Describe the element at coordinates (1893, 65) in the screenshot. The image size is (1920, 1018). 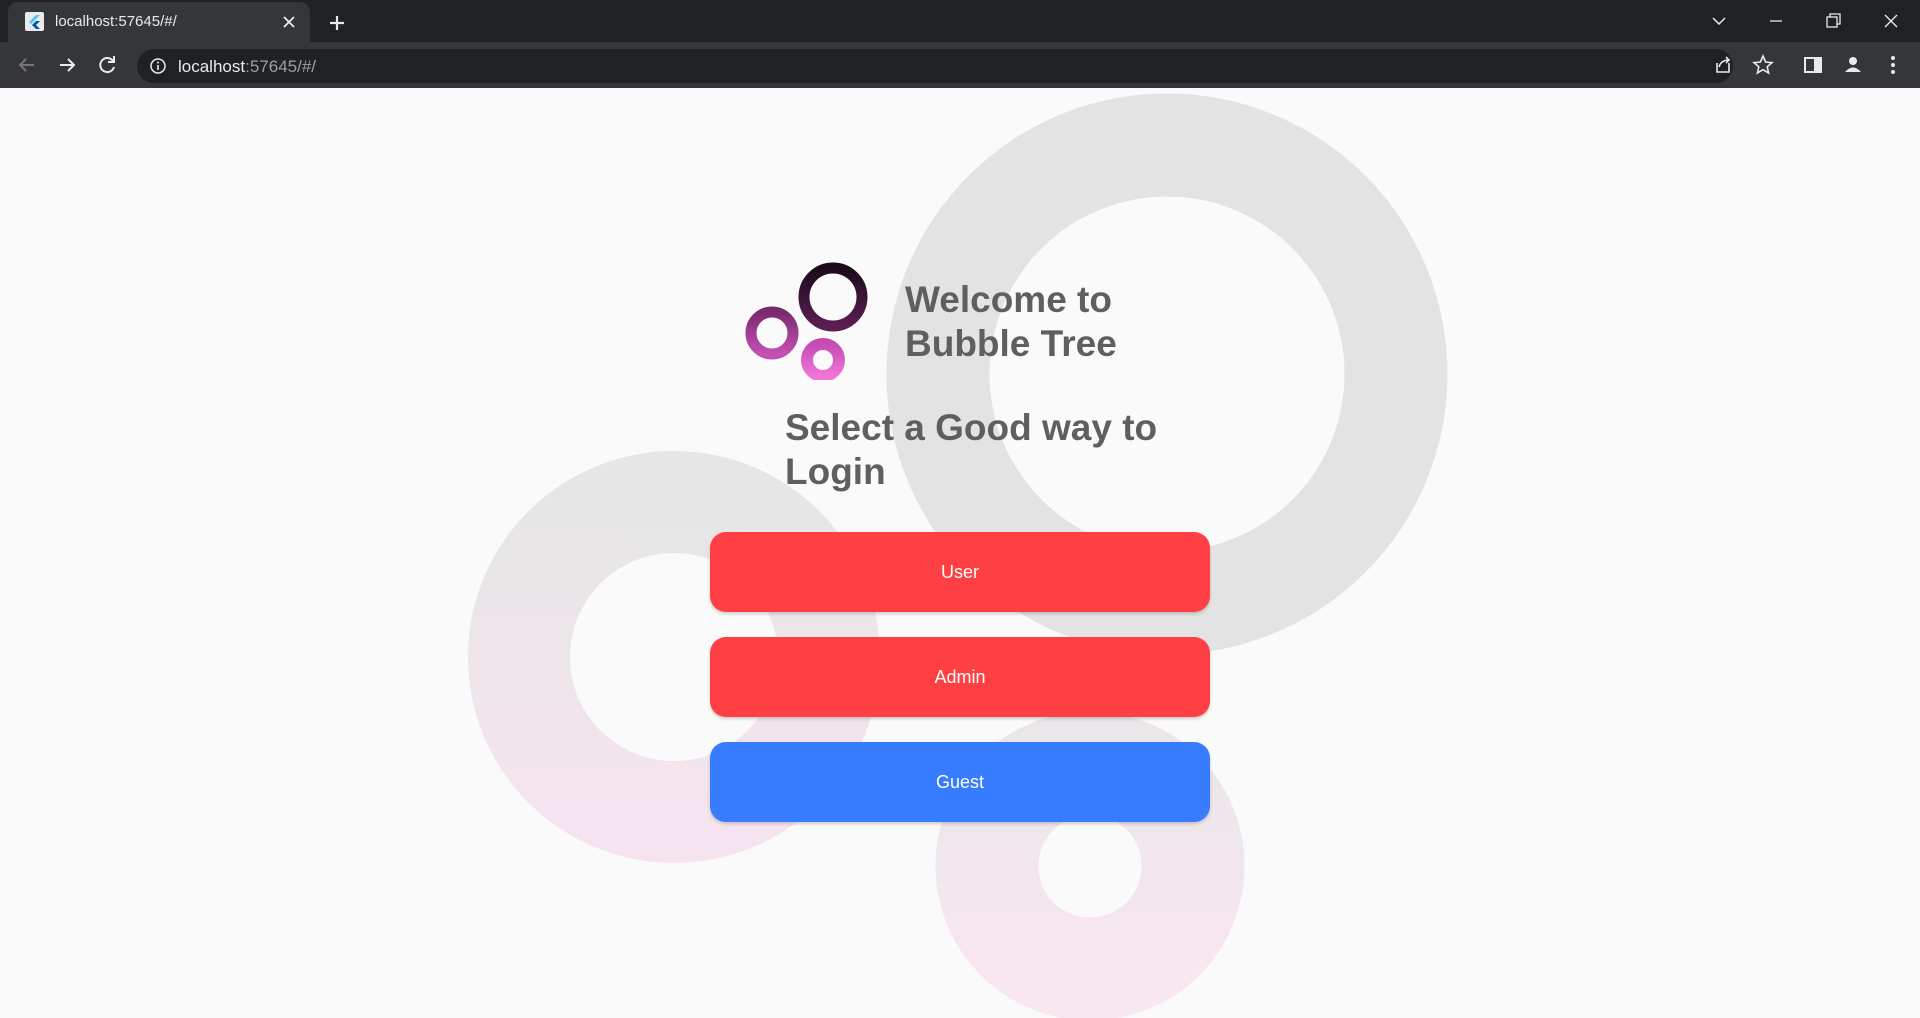
I see `more-vert-icon` at that location.